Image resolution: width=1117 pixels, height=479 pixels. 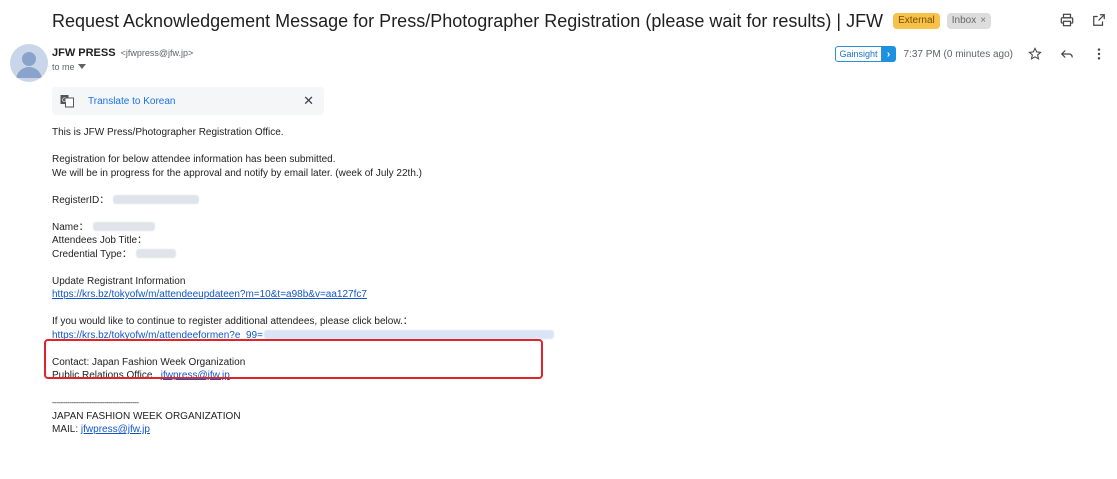 What do you see at coordinates (1099, 54) in the screenshot?
I see `more-vert-icon` at bounding box center [1099, 54].